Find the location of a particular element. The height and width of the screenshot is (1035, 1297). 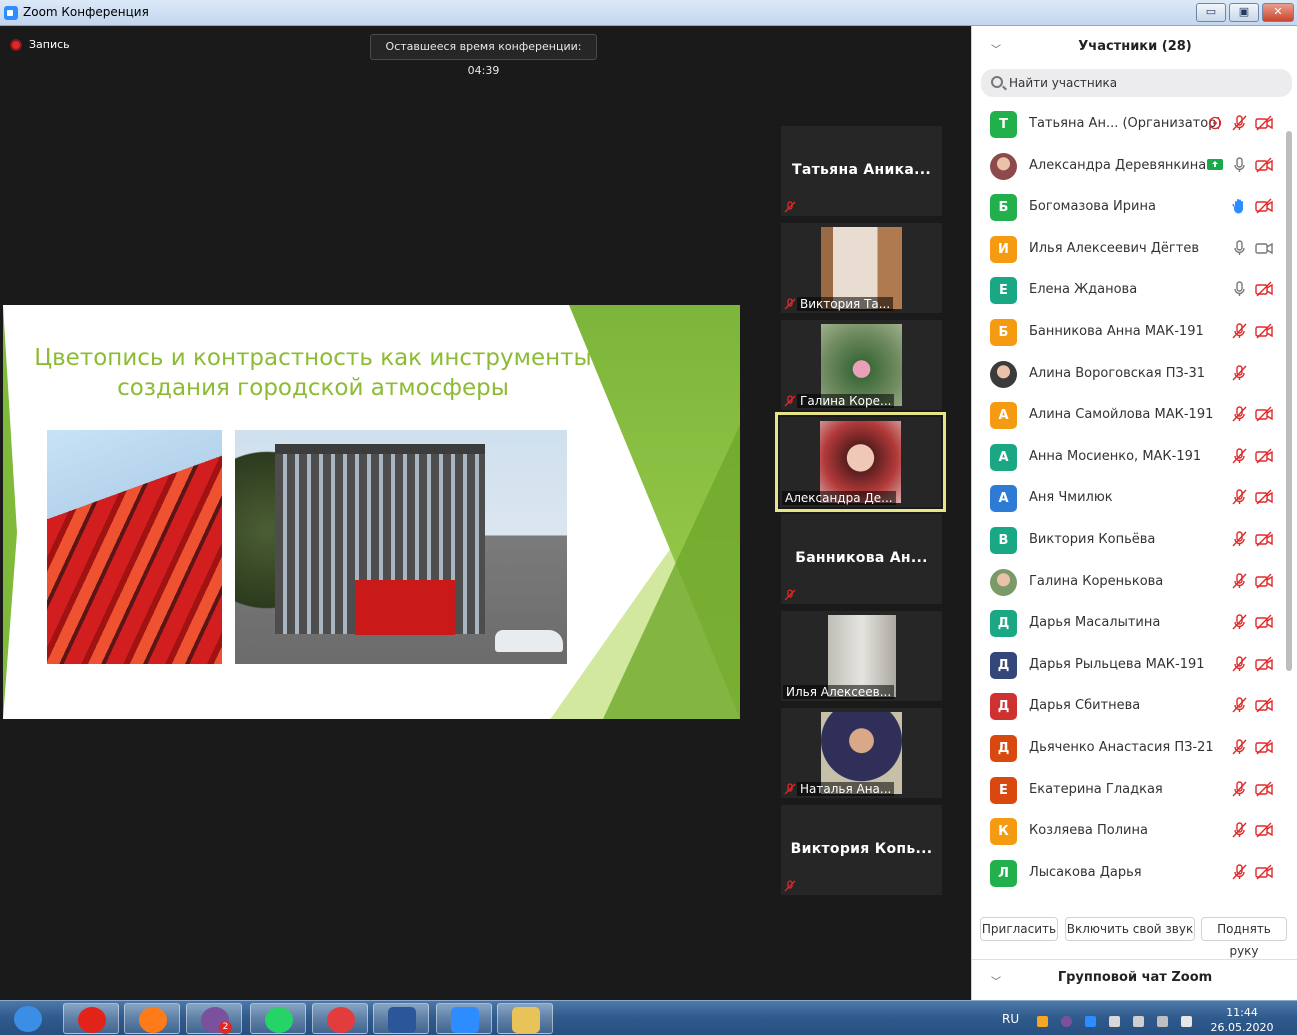

participant-search is located at coordinates (1136, 83).